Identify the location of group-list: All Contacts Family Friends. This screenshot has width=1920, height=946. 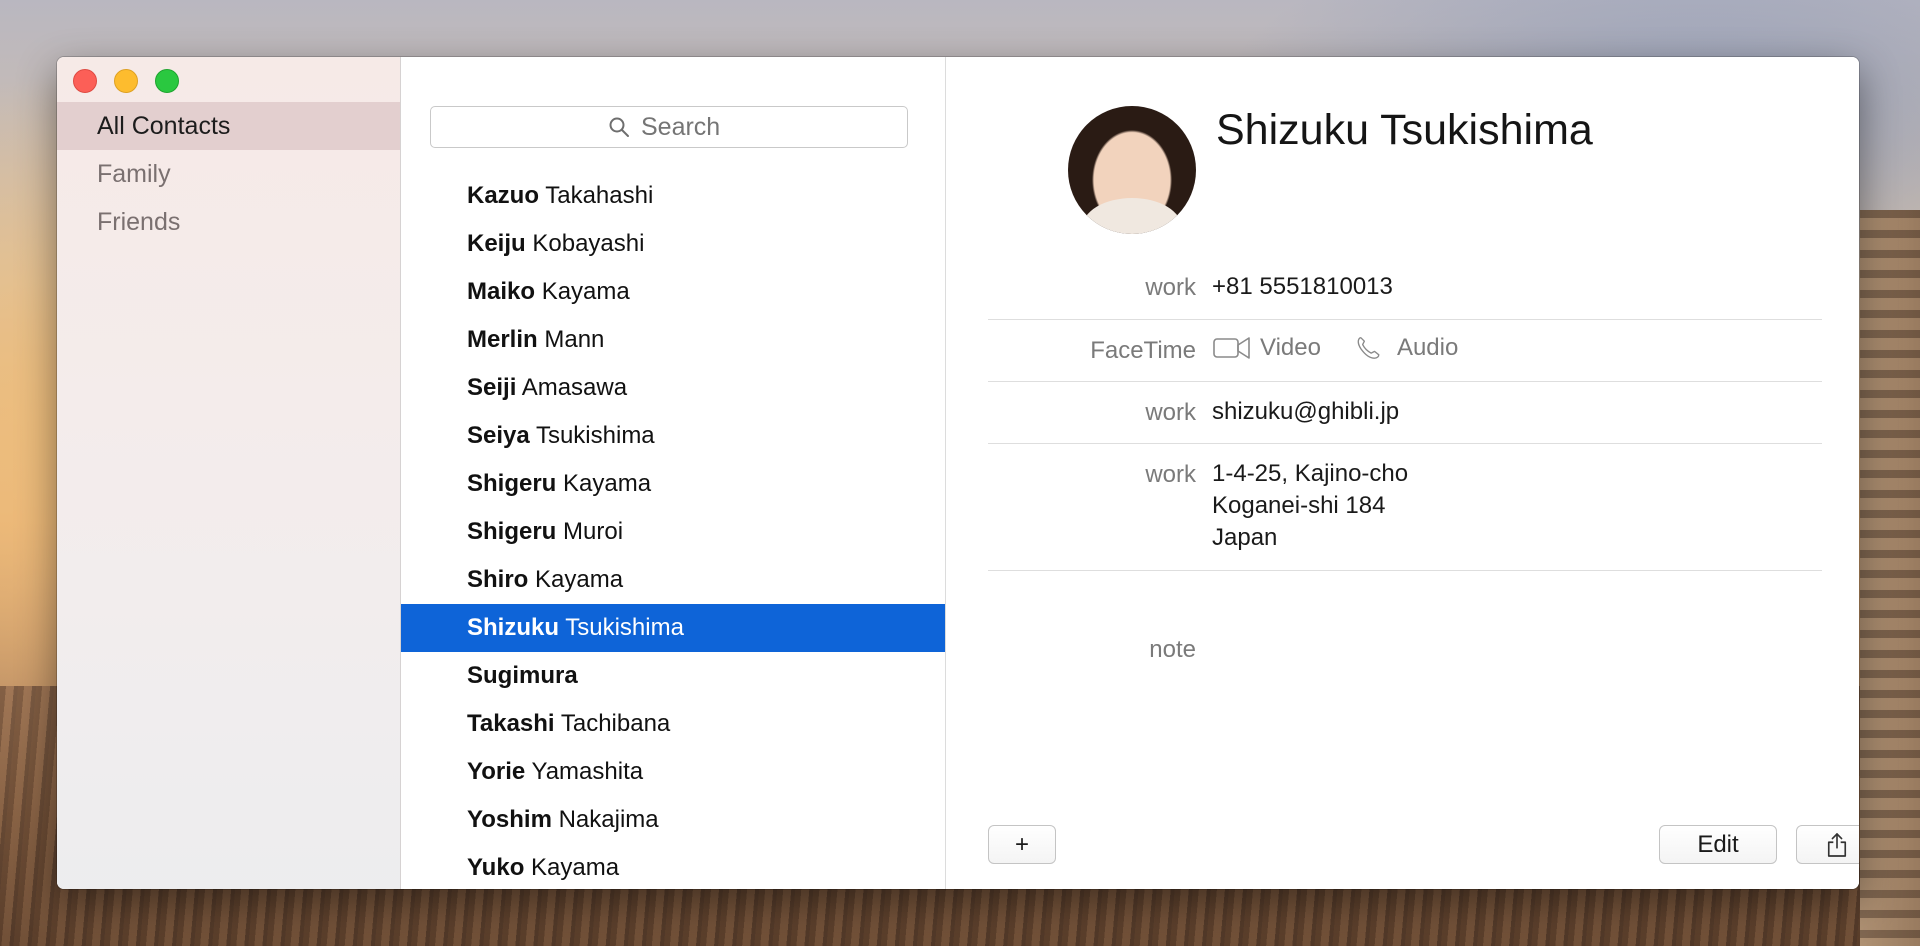
(228, 174).